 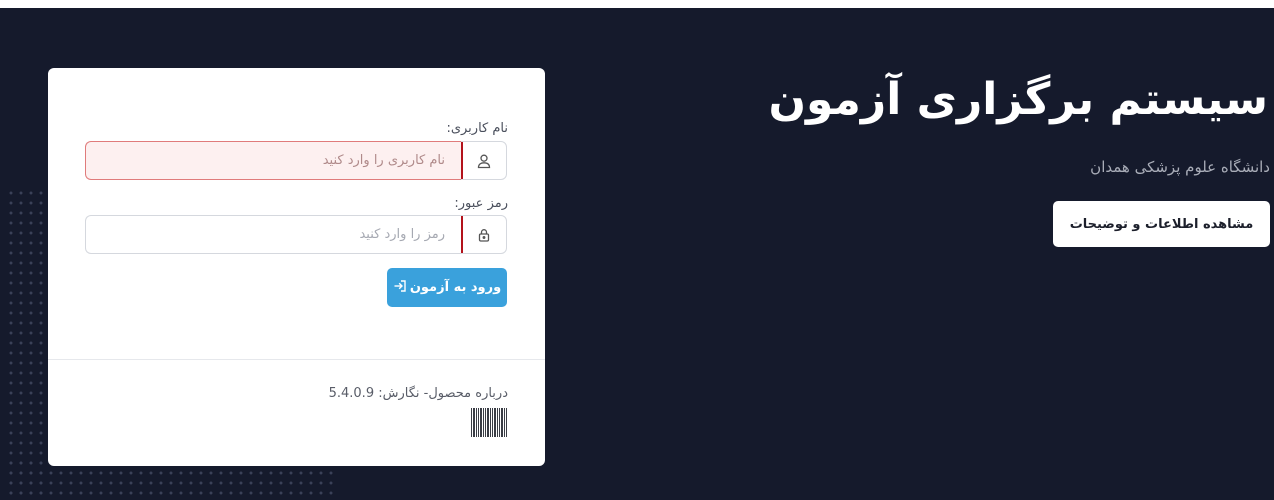 What do you see at coordinates (1161, 224) in the screenshot?
I see `view-info-button: مشاهده اطلاعات و توضیحات` at bounding box center [1161, 224].